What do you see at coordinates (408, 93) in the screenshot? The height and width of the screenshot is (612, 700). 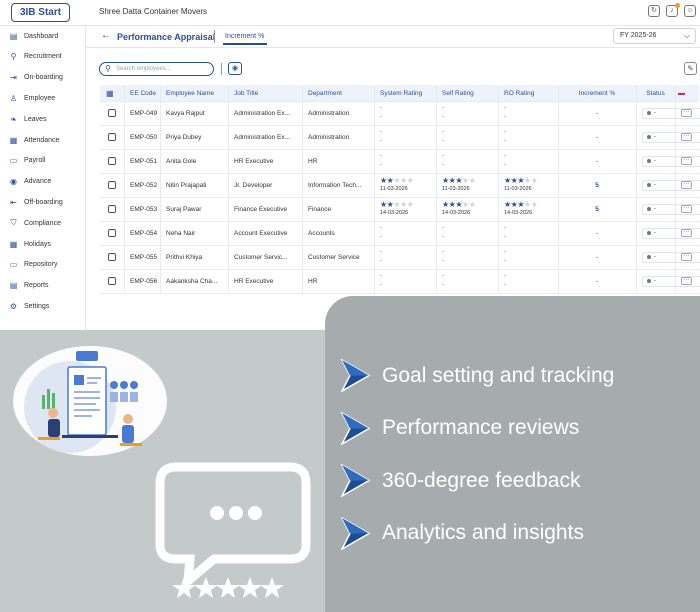 I see `column-header: System Rating` at bounding box center [408, 93].